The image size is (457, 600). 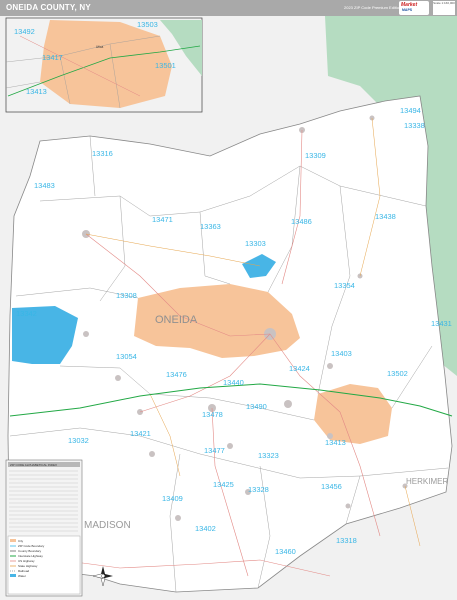 What do you see at coordinates (21, 541) in the screenshot?
I see `legend-item: City` at bounding box center [21, 541].